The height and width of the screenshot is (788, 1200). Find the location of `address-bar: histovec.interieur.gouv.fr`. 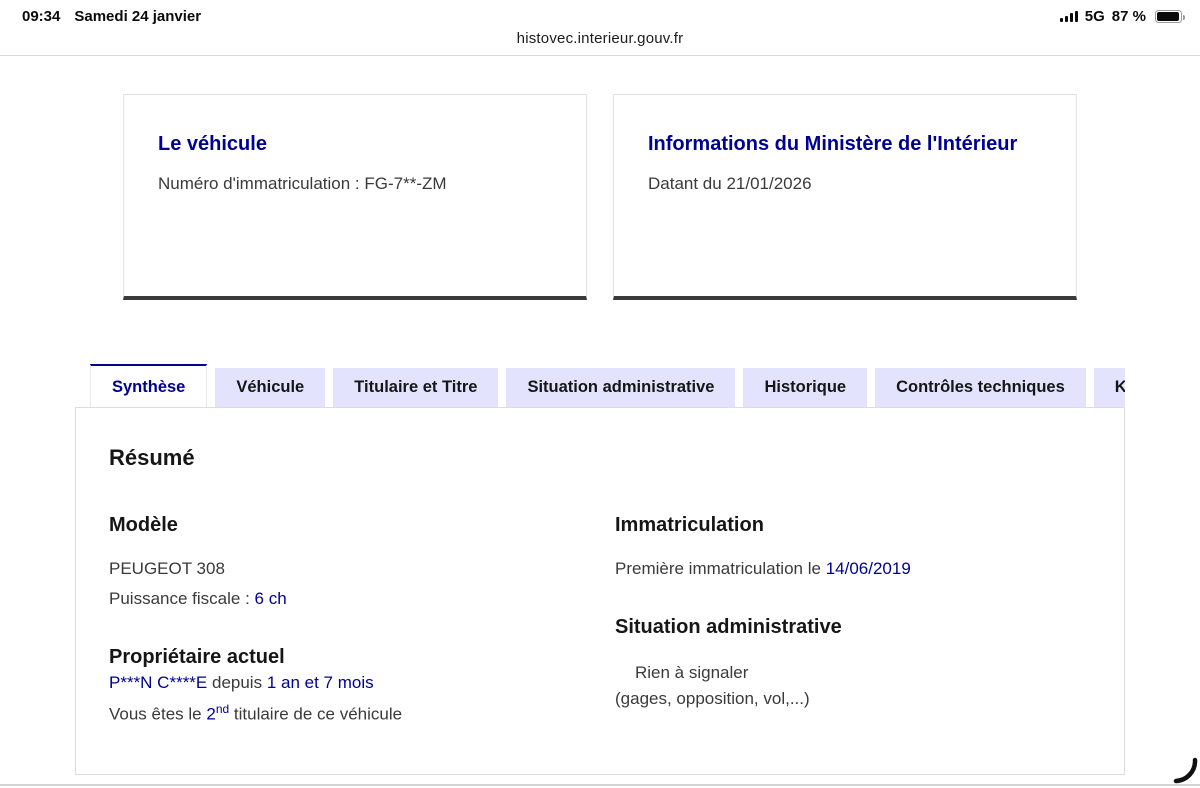

address-bar: histovec.interieur.gouv.fr is located at coordinates (600, 38).